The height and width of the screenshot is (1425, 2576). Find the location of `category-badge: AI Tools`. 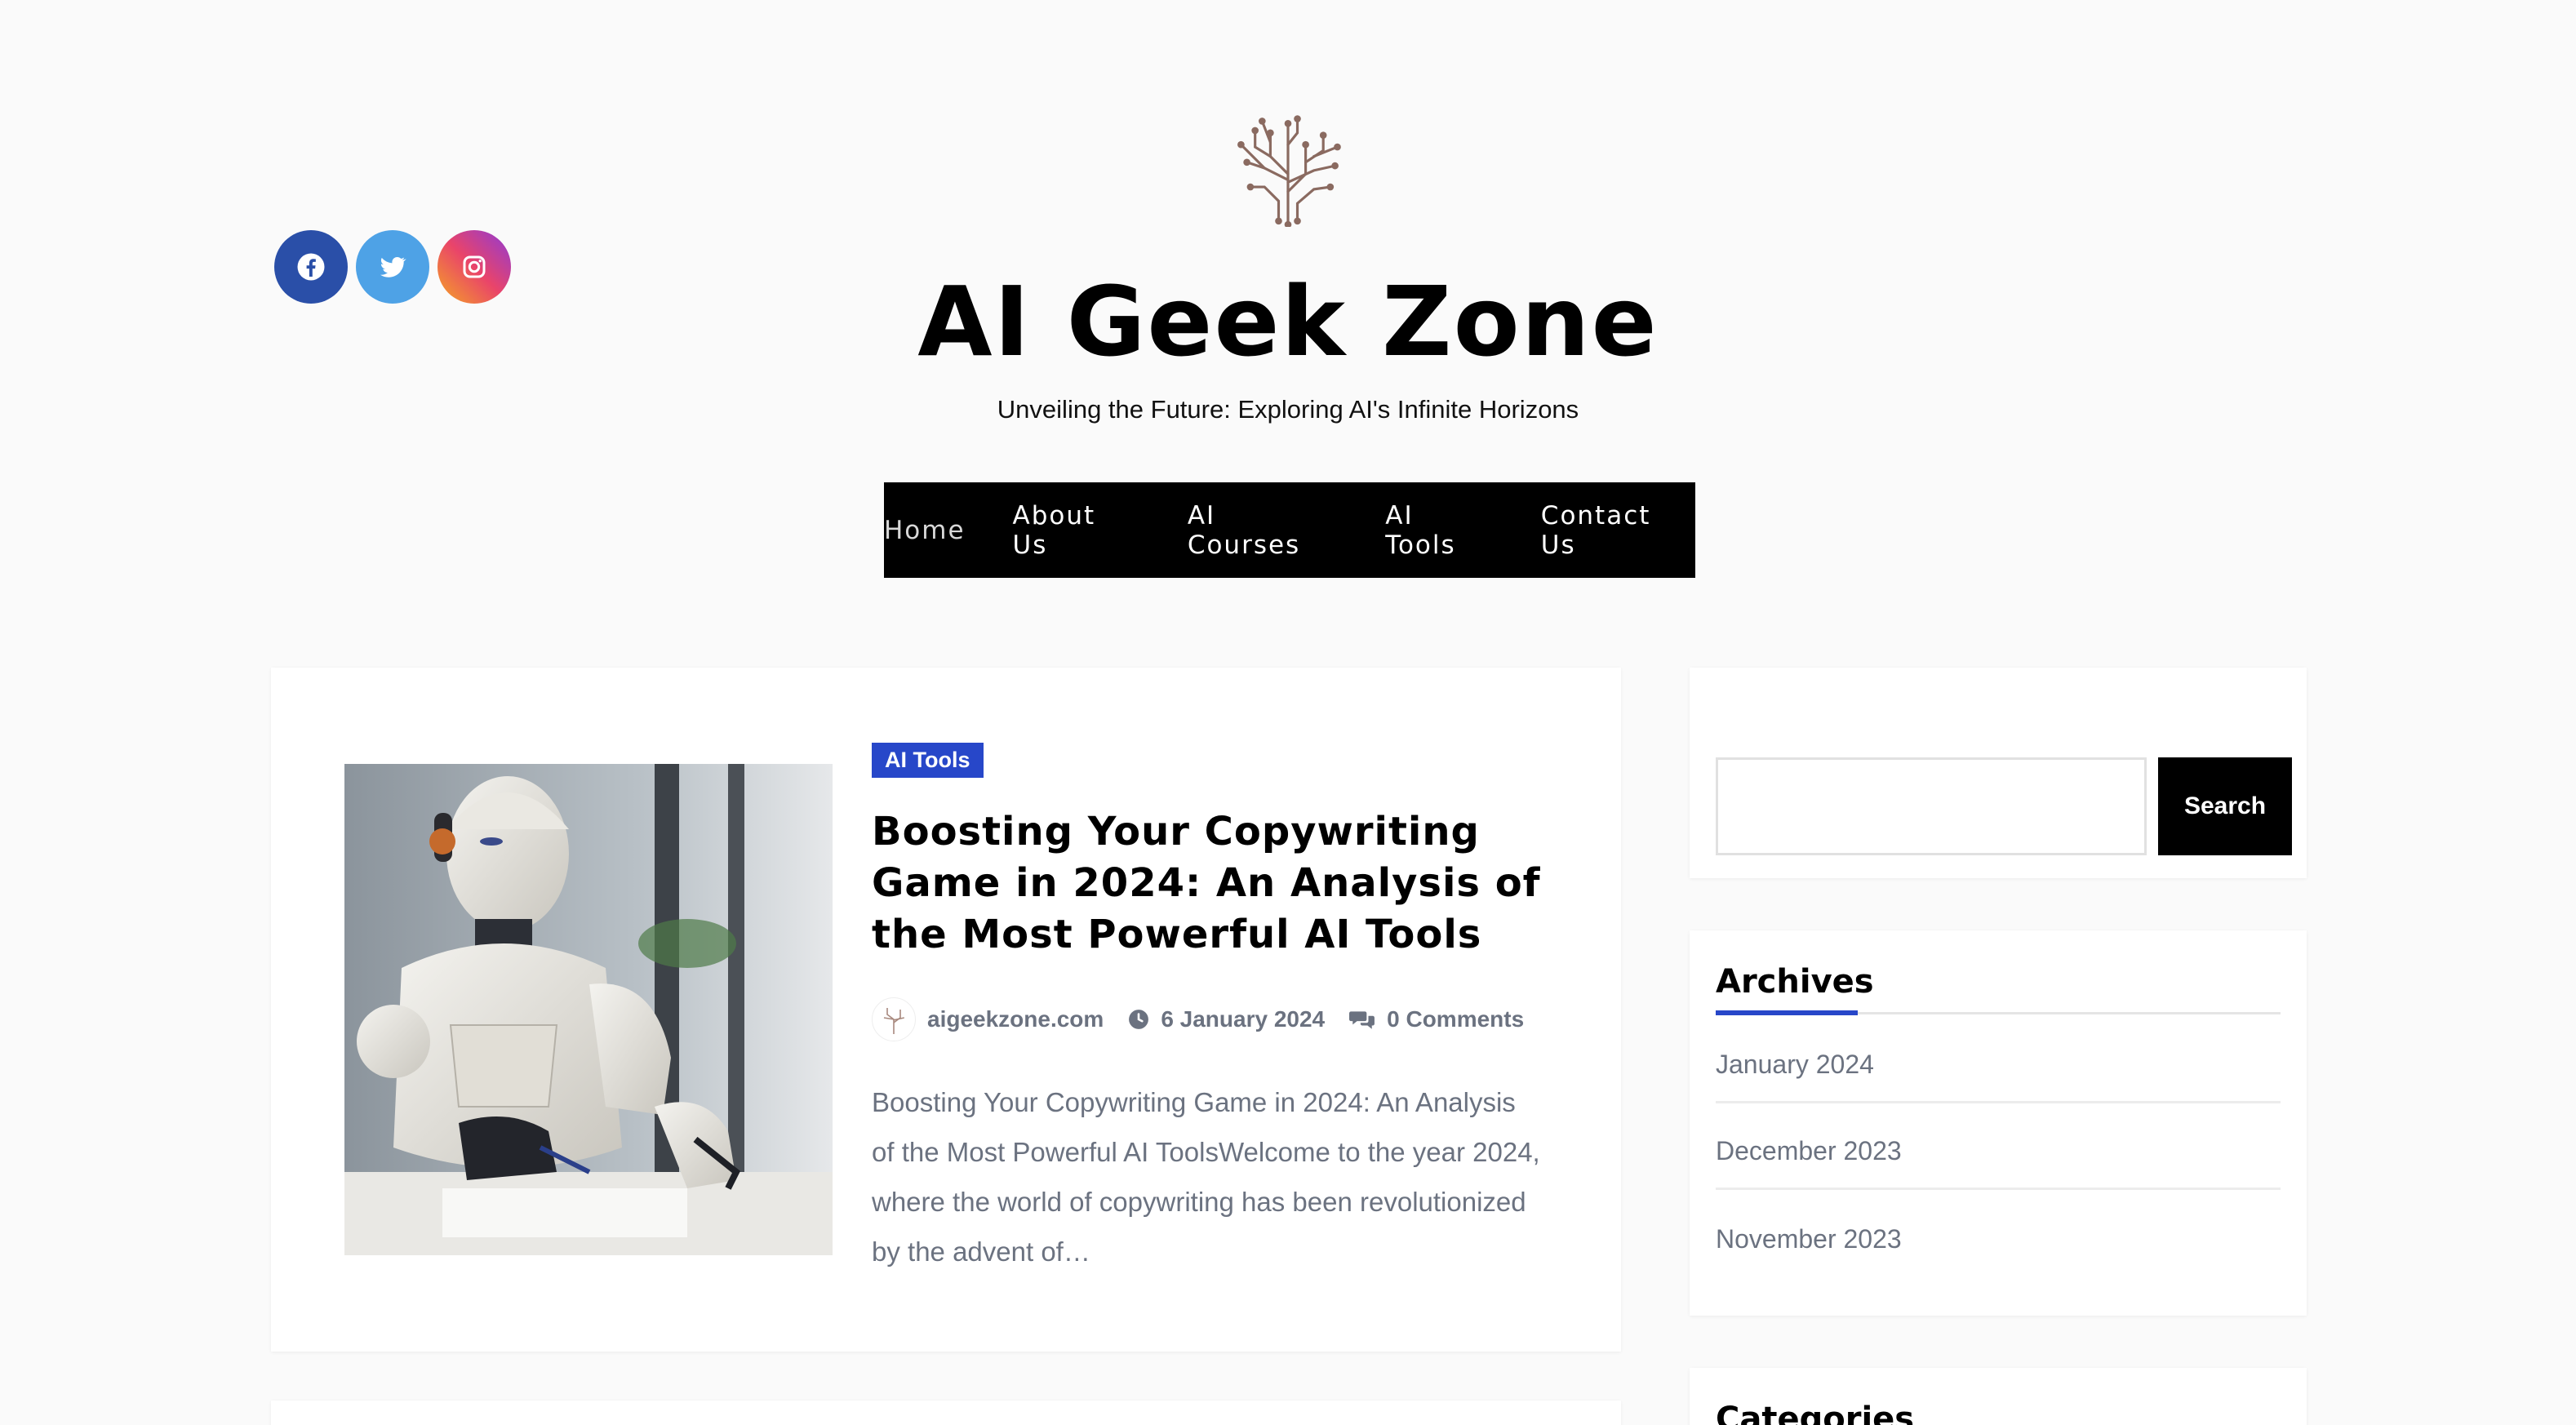

category-badge: AI Tools is located at coordinates (928, 760).